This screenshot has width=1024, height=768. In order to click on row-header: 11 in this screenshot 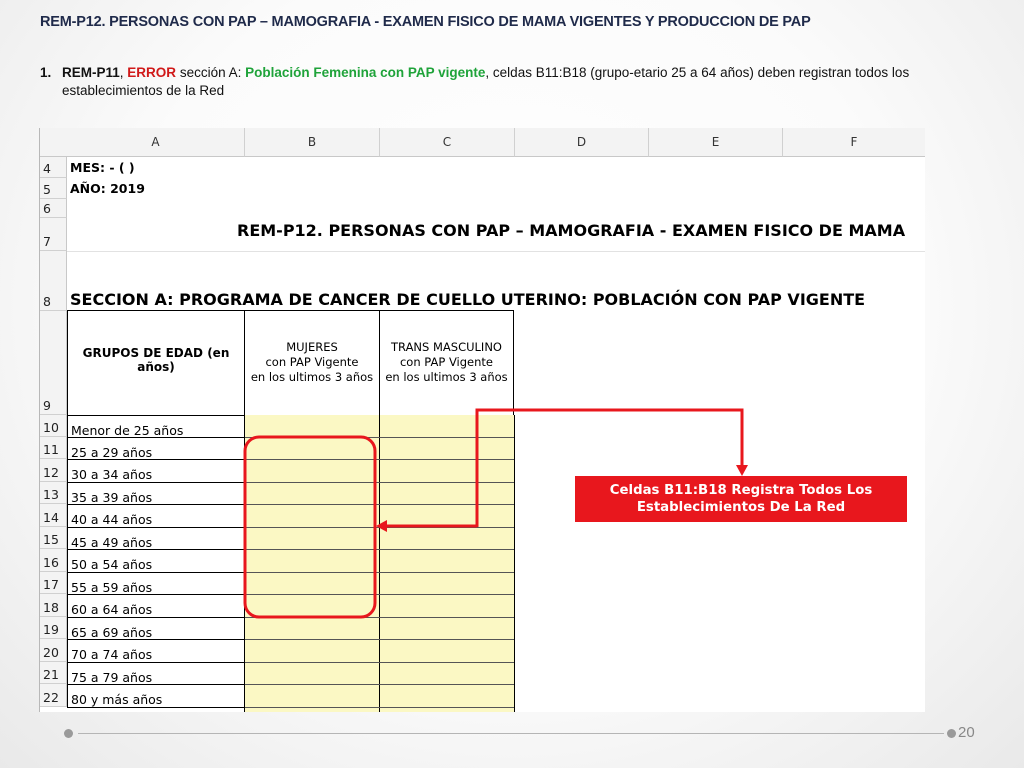, I will do `click(53, 448)`.